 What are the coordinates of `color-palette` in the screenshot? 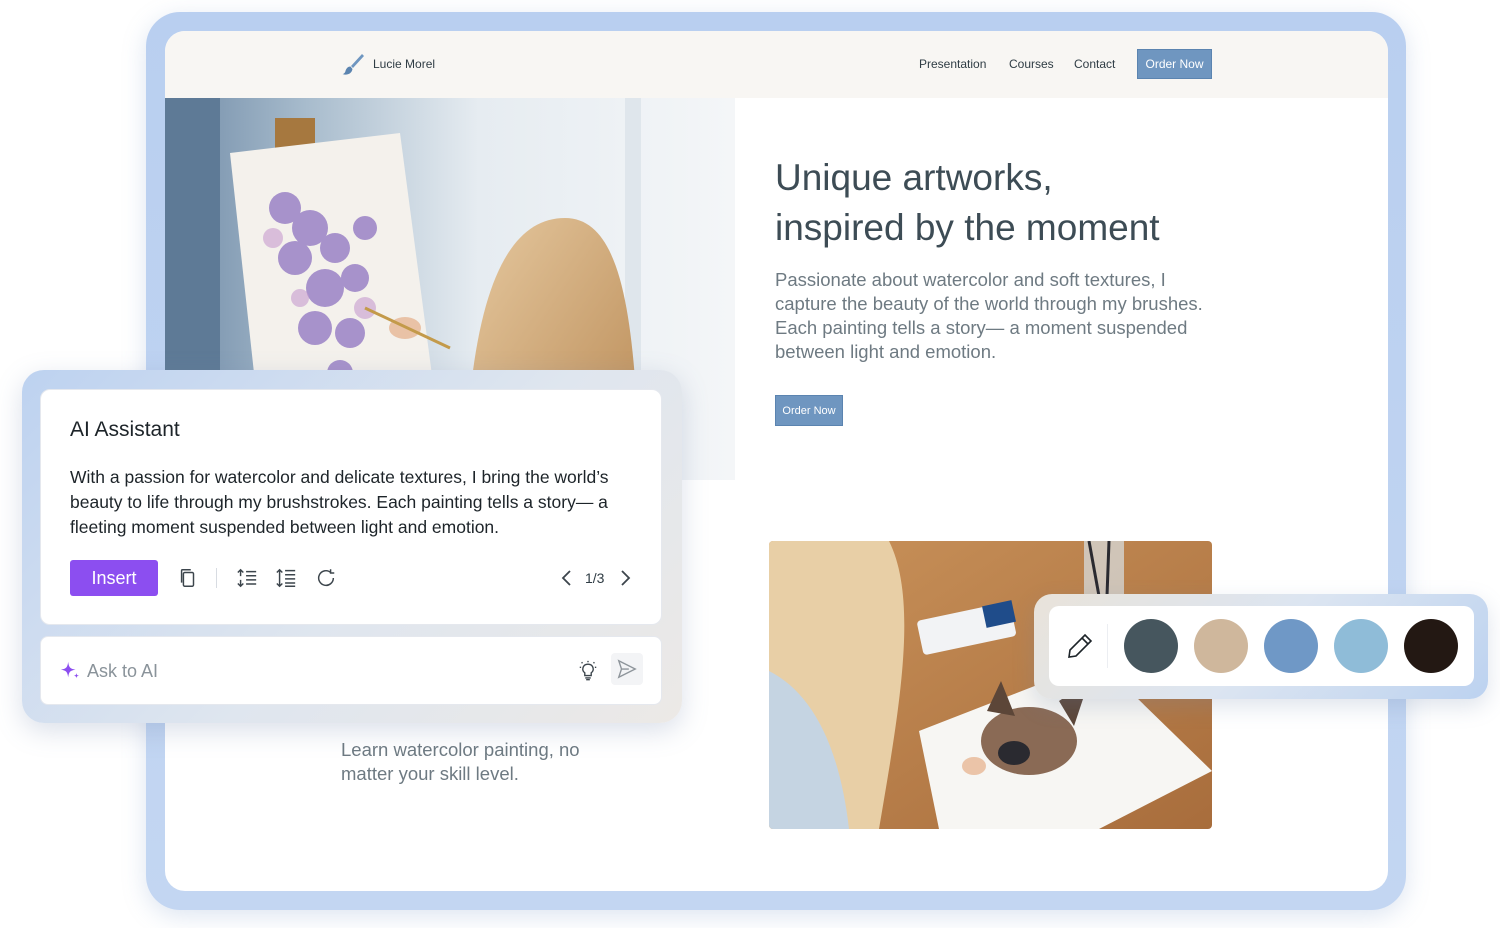 It's located at (1261, 646).